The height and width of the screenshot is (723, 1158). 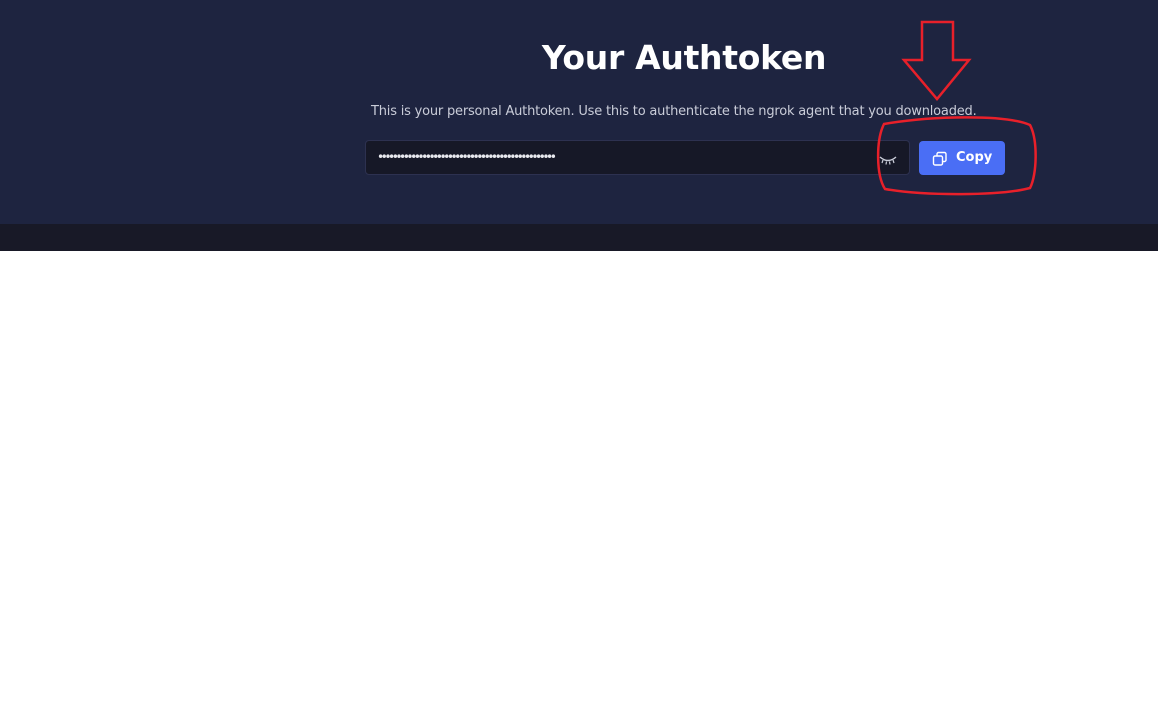 I want to click on copy-icon, so click(x=940, y=159).